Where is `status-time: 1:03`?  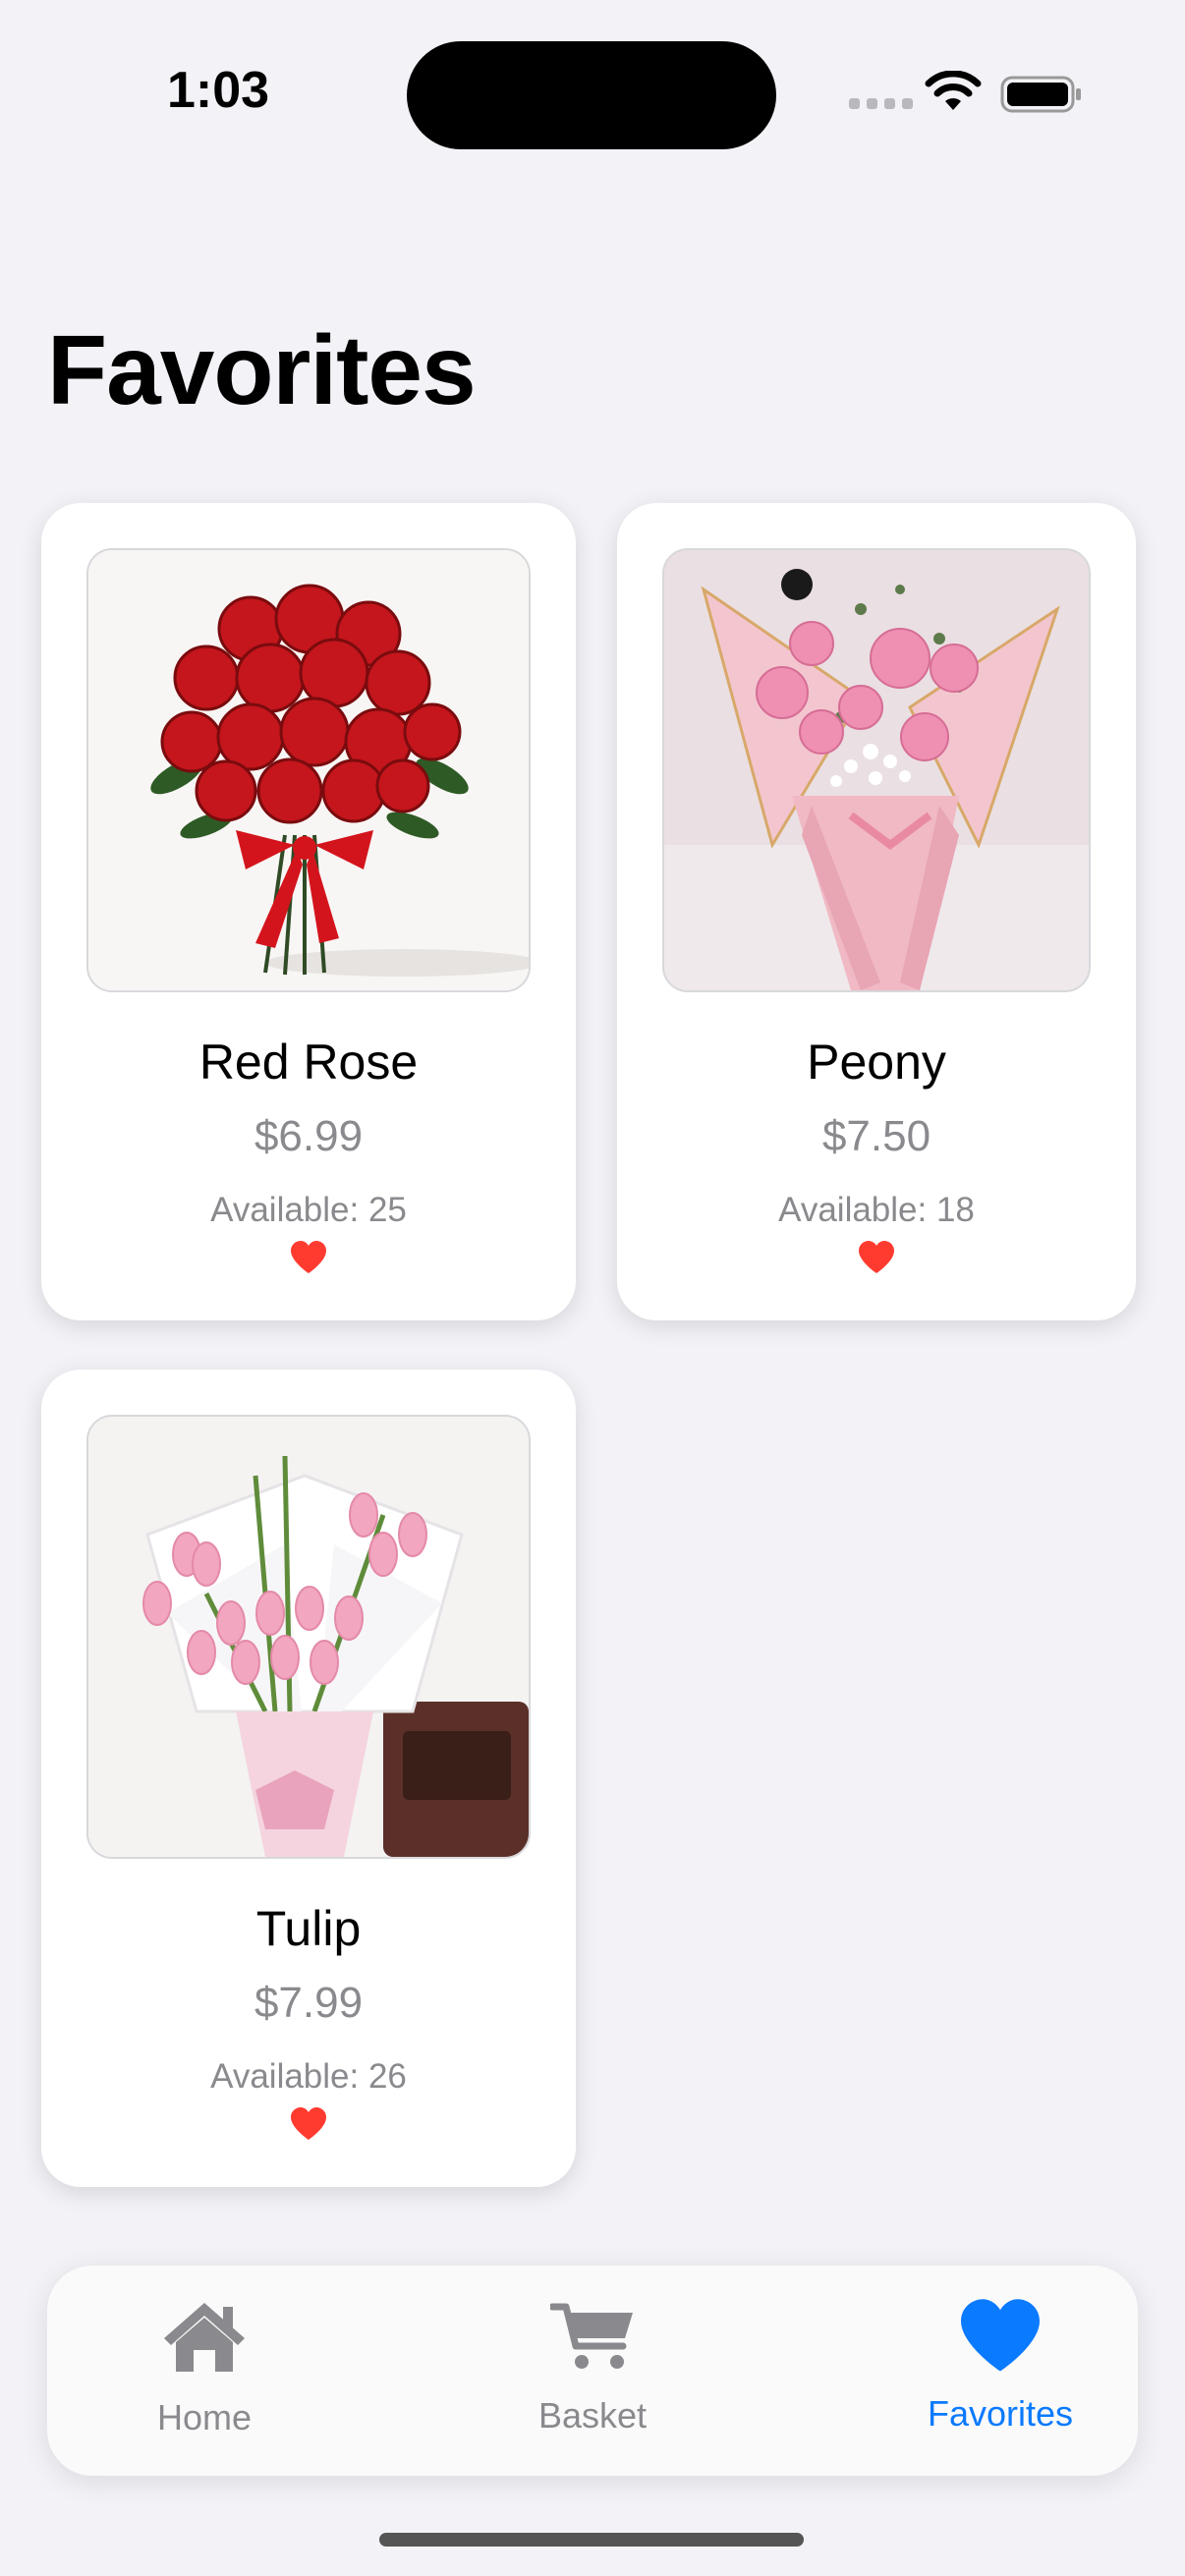 status-time: 1:03 is located at coordinates (219, 90).